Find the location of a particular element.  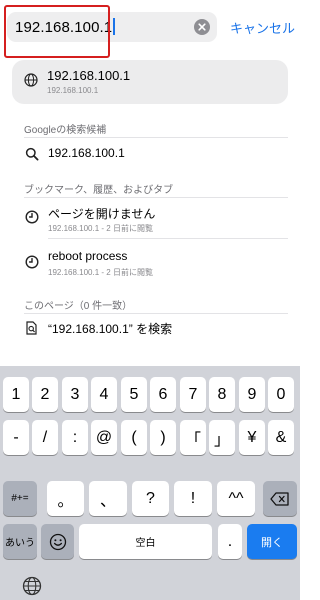

text-cursor is located at coordinates (114, 26).